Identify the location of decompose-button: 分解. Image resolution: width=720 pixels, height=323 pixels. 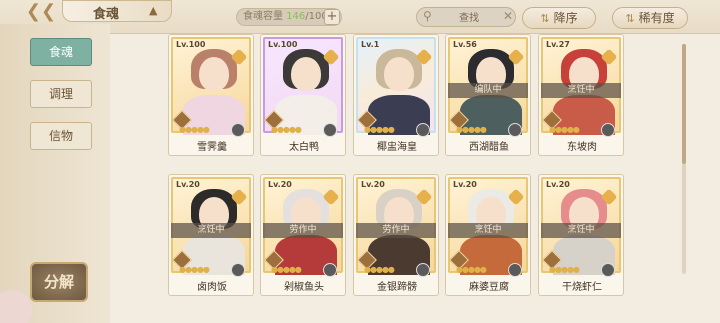
(59, 282).